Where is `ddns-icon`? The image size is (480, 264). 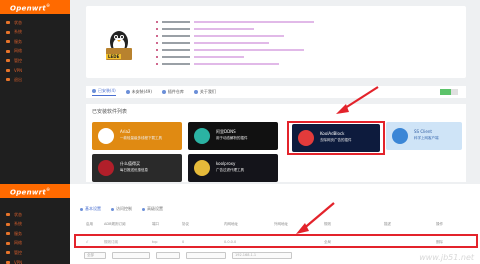 ddns-icon is located at coordinates (202, 136).